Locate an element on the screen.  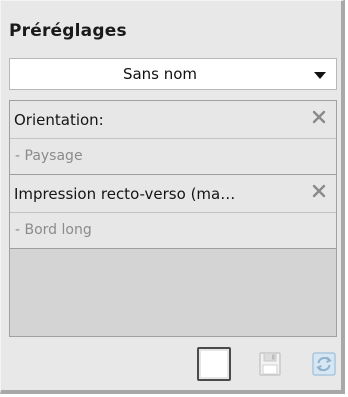
refresh-icon is located at coordinates (324, 364).